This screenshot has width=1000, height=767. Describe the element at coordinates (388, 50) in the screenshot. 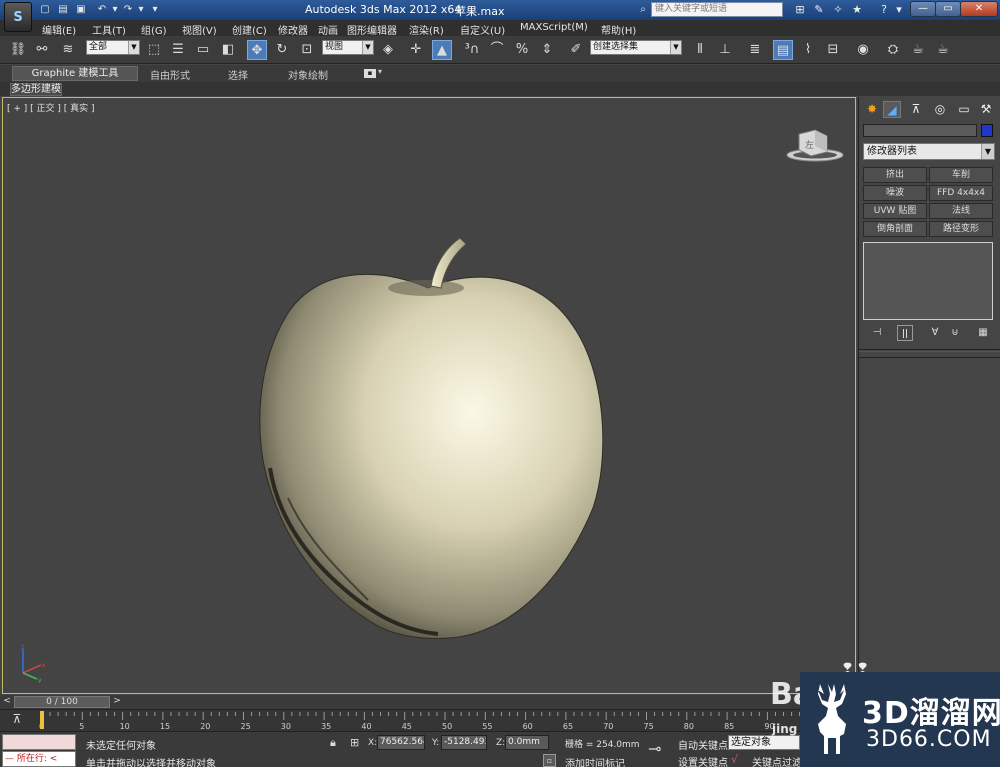

I see `pivot-center-icon: ◈` at that location.